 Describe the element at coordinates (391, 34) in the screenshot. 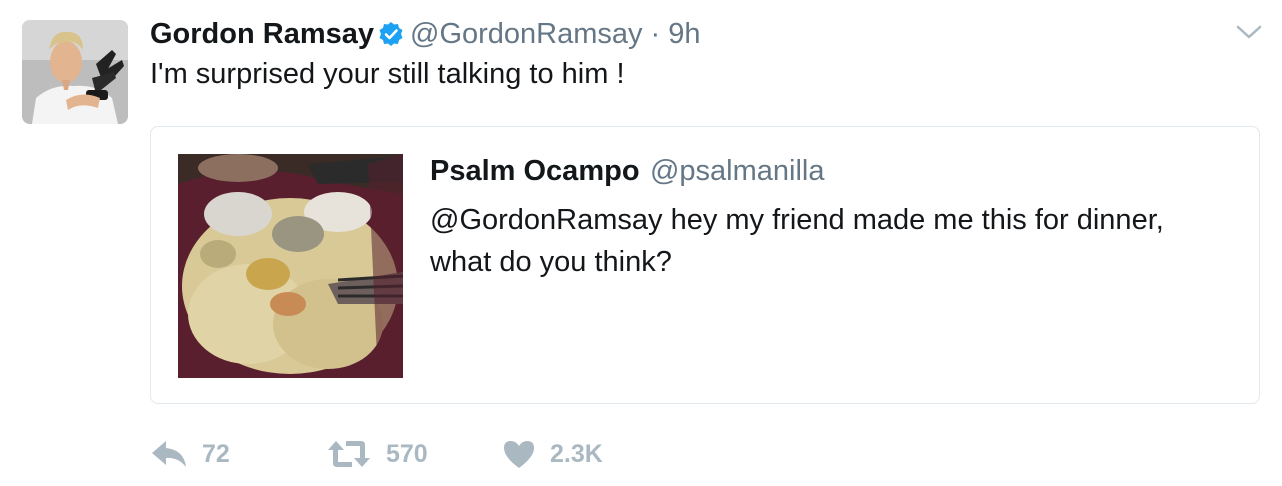

I see `verified-badge-icon` at that location.